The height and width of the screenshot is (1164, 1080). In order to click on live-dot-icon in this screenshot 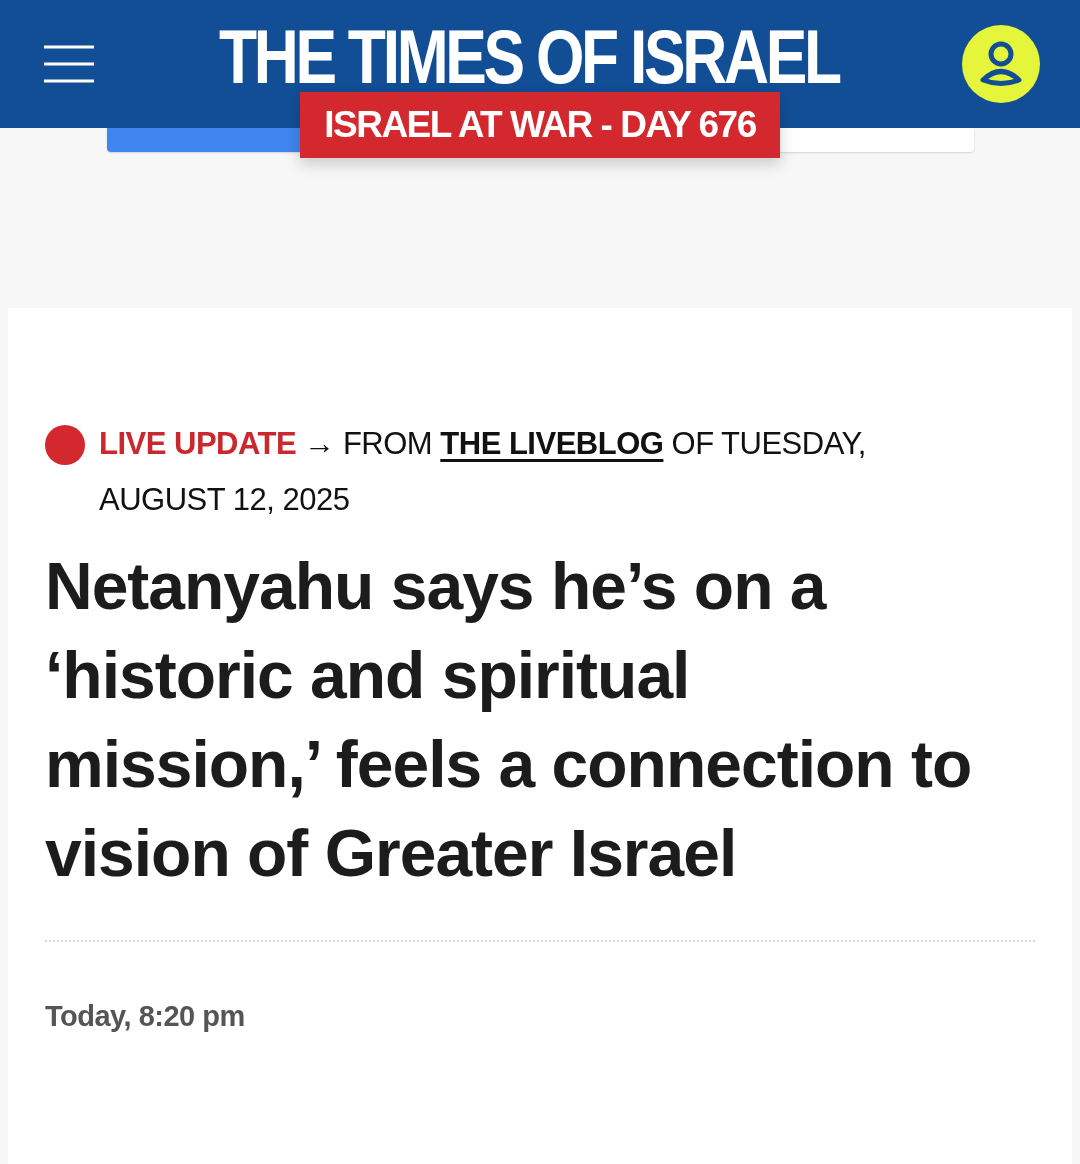, I will do `click(65, 445)`.